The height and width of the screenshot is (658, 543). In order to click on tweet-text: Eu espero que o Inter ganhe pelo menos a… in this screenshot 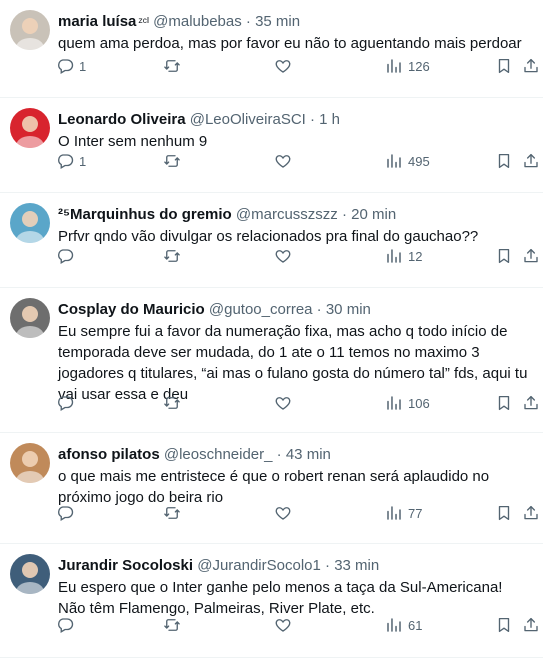, I will do `click(280, 598)`.